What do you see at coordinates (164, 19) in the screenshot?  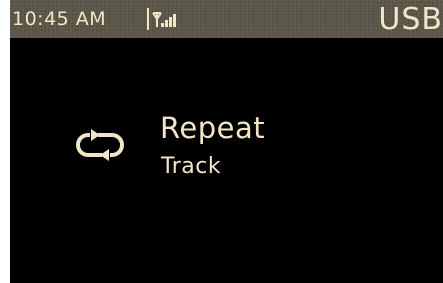 I see `signal-strength-icon` at bounding box center [164, 19].